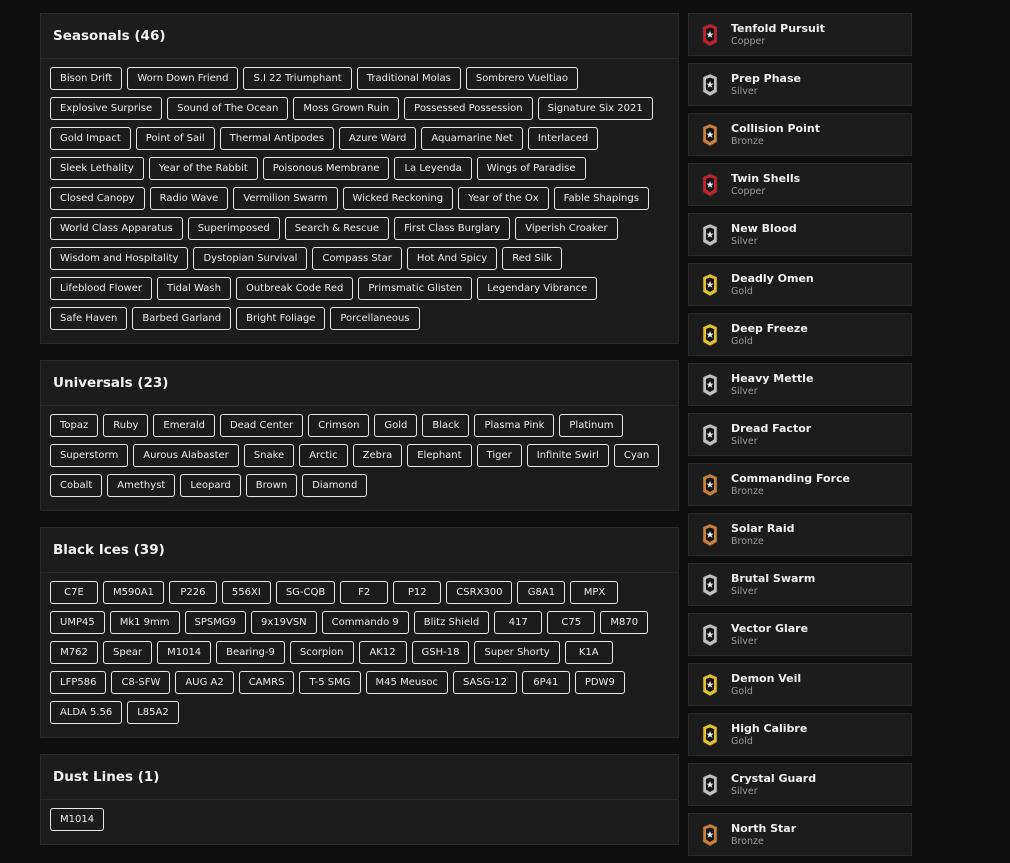 The height and width of the screenshot is (863, 1010). What do you see at coordinates (277, 138) in the screenshot?
I see `tag-chip: Thermal Antipodes` at bounding box center [277, 138].